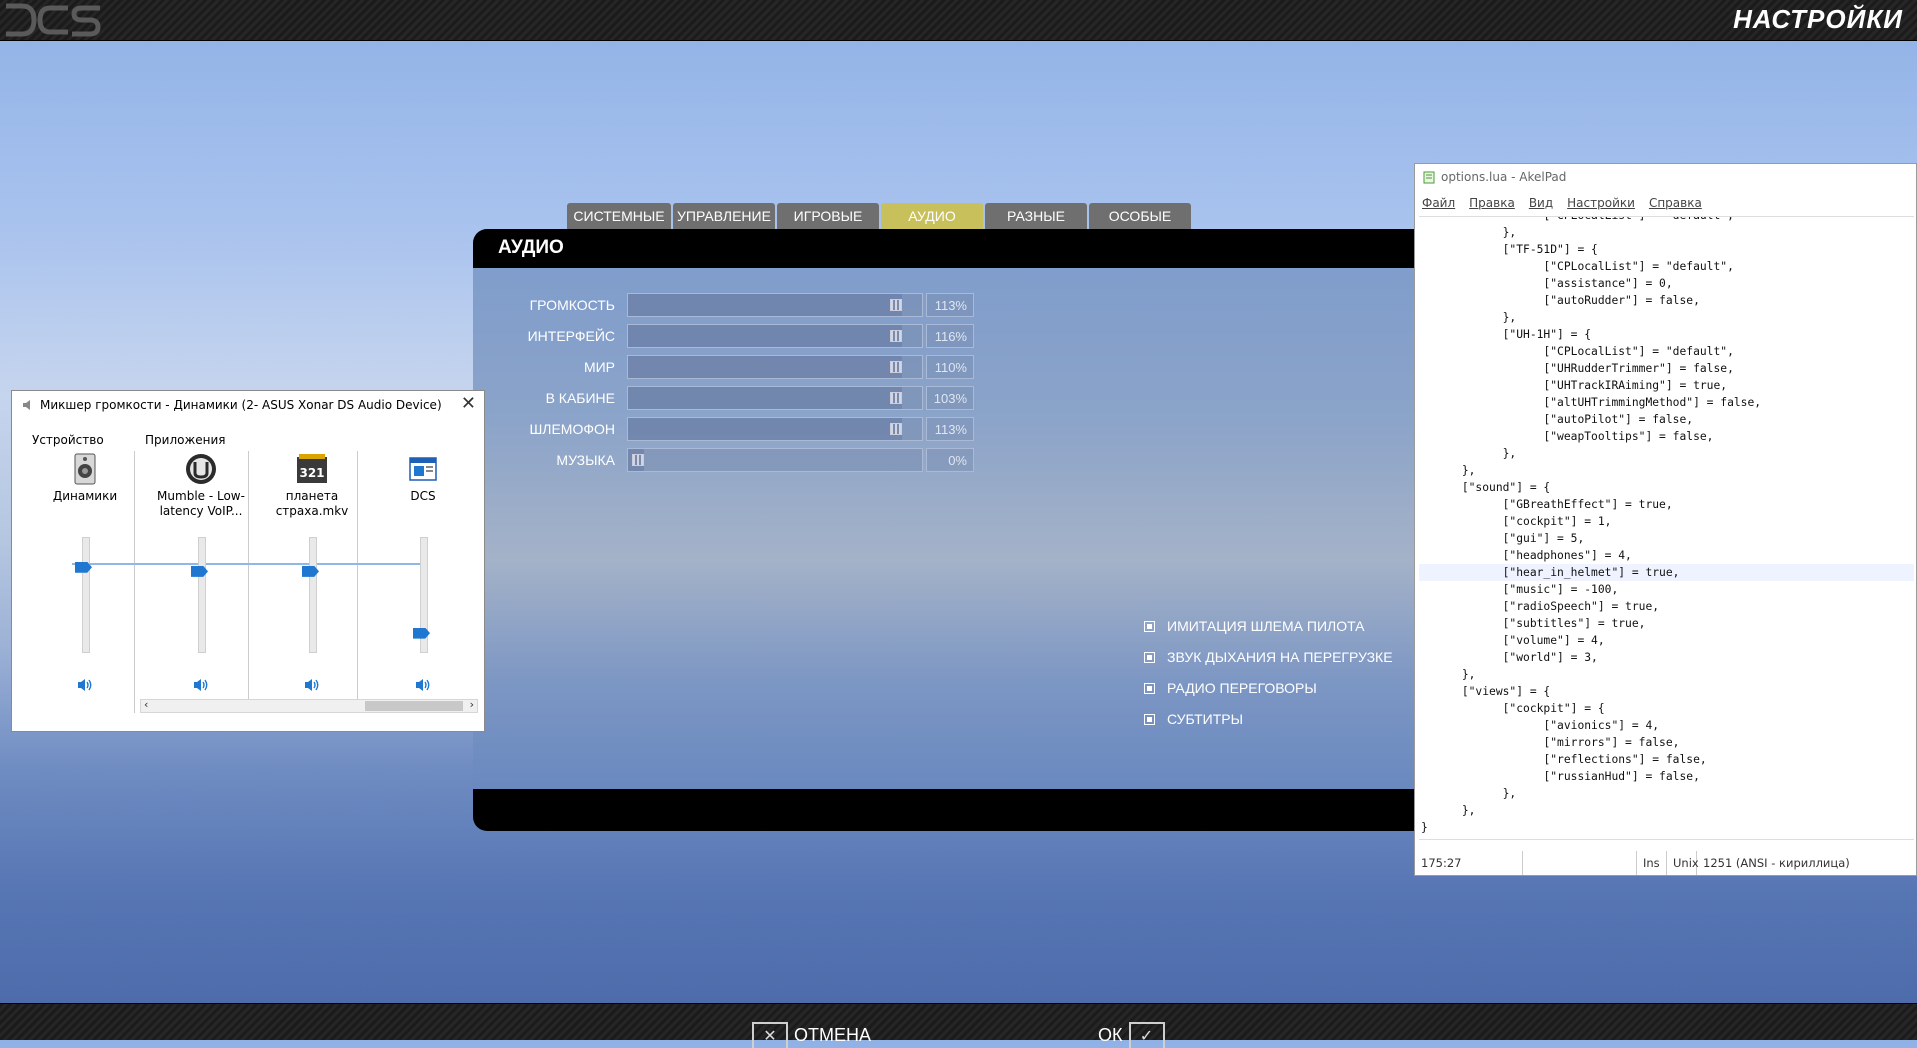  I want to click on checkbox-radio-speech: РАДИО ПЕРЕГОВОРЫ, so click(1230, 688).